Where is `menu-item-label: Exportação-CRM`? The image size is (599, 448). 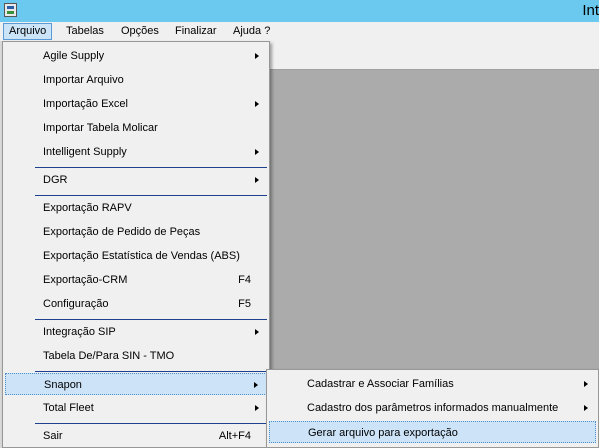 menu-item-label: Exportação-CRM is located at coordinates (85, 280).